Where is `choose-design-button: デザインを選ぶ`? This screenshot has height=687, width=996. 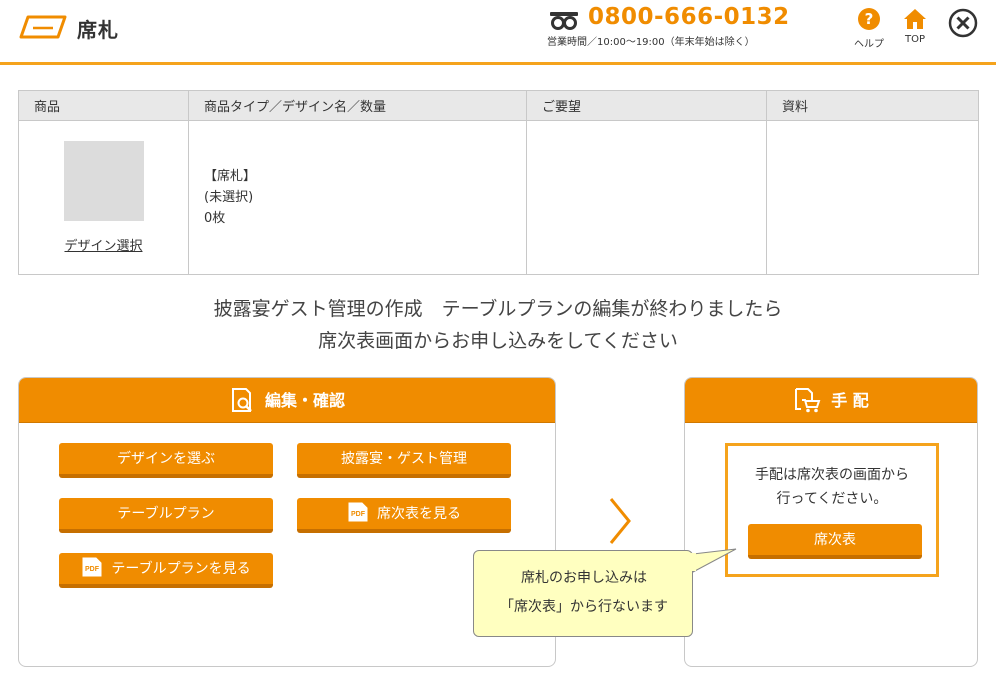 choose-design-button: デザインを選ぶ is located at coordinates (166, 460).